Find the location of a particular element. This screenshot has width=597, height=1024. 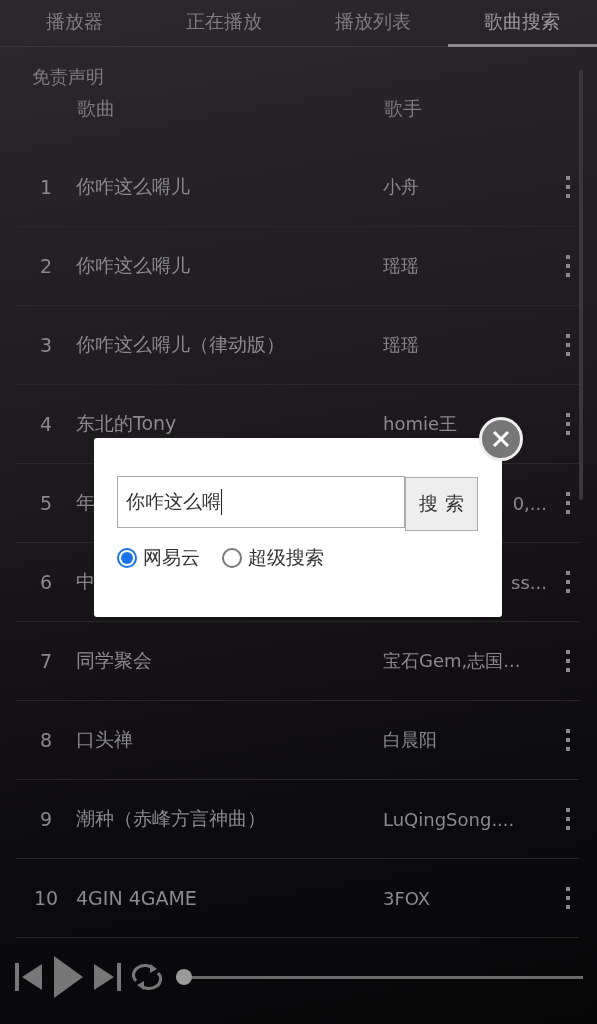

song-title: 4GIN 4GAME is located at coordinates (229, 898).